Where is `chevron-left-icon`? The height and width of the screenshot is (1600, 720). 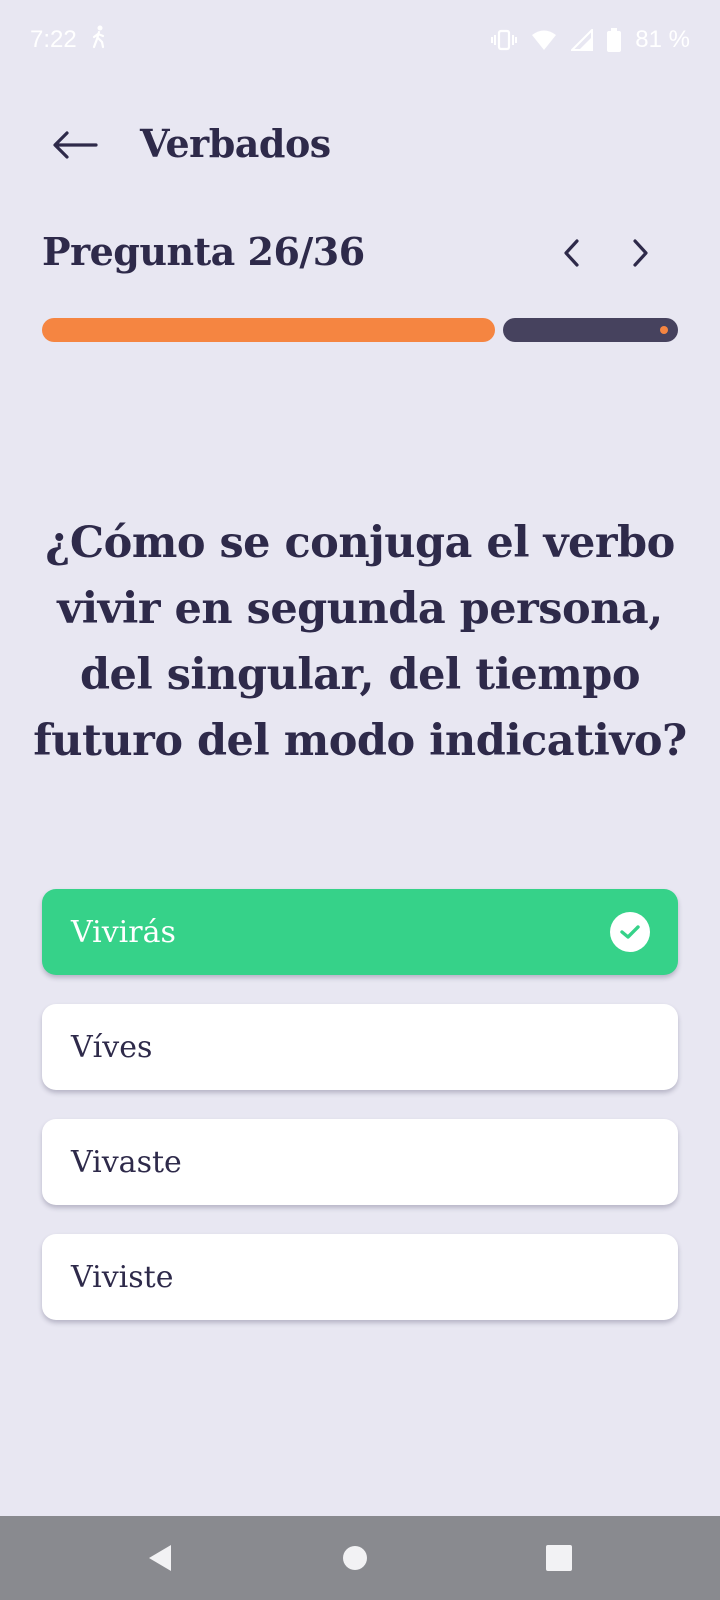
chevron-left-icon is located at coordinates (571, 253).